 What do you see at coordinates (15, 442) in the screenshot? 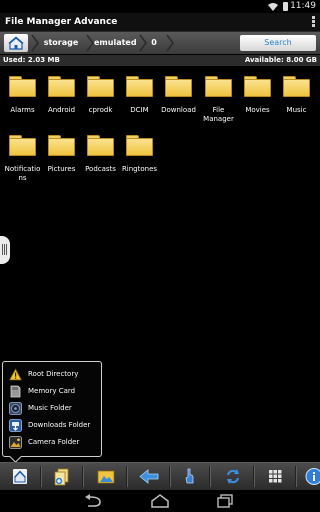
I see `camera-folder-icon` at bounding box center [15, 442].